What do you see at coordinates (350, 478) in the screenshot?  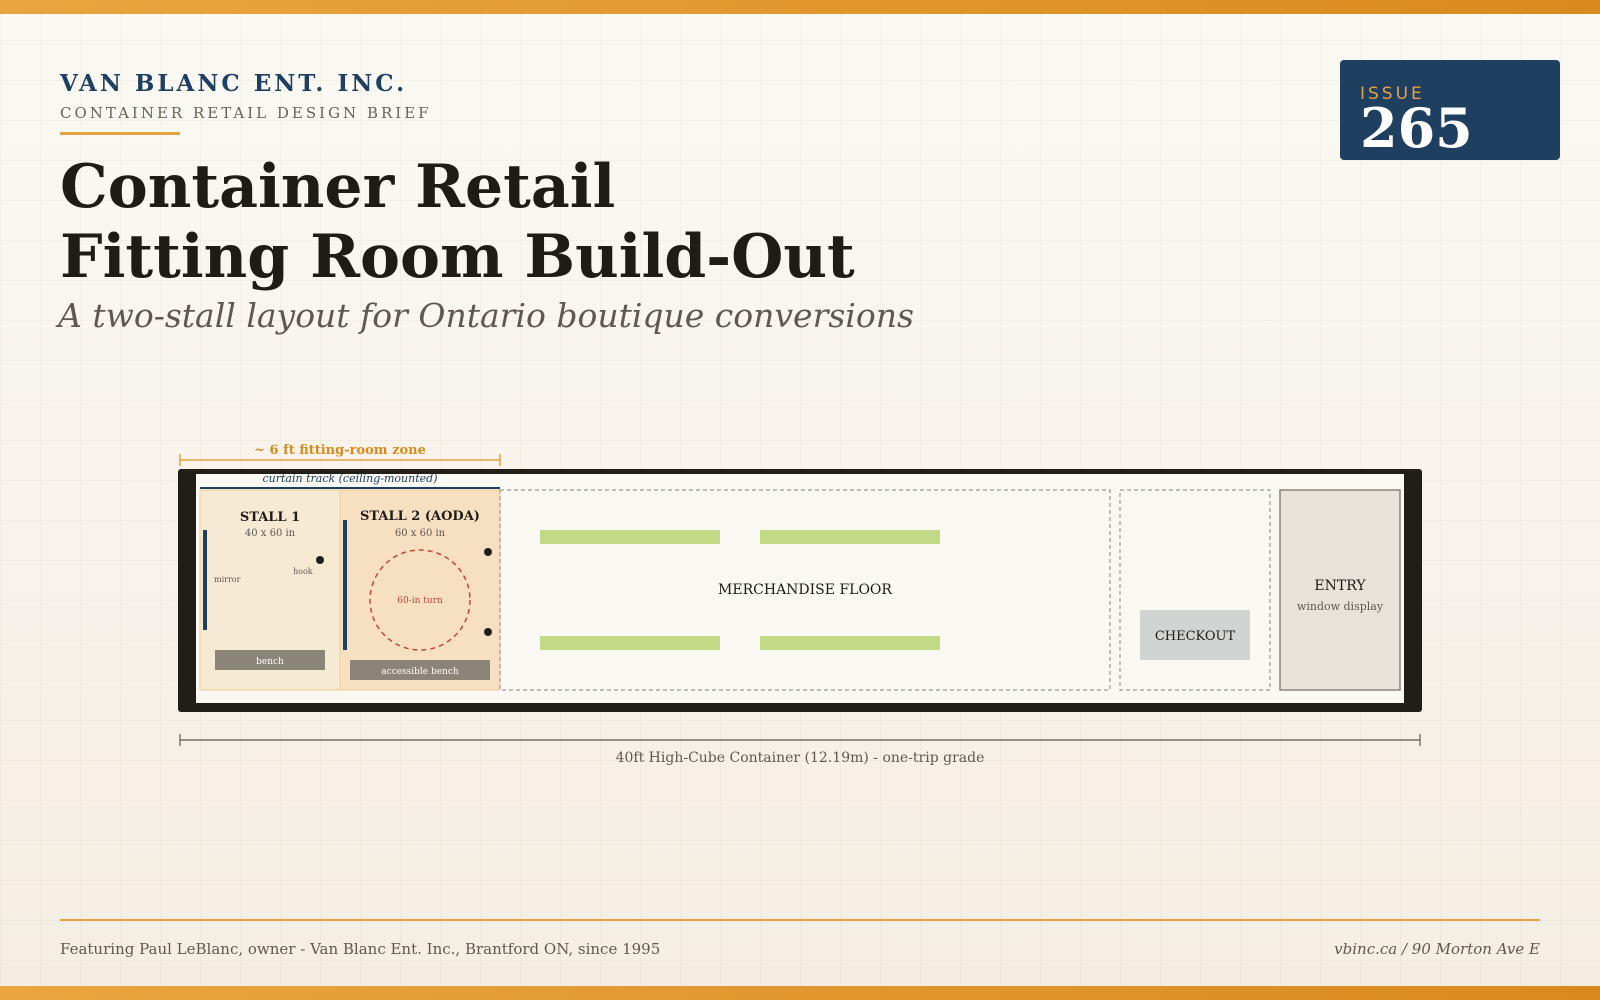 I see `curtain-track-label: curtain track (ceiling-mounted)` at bounding box center [350, 478].